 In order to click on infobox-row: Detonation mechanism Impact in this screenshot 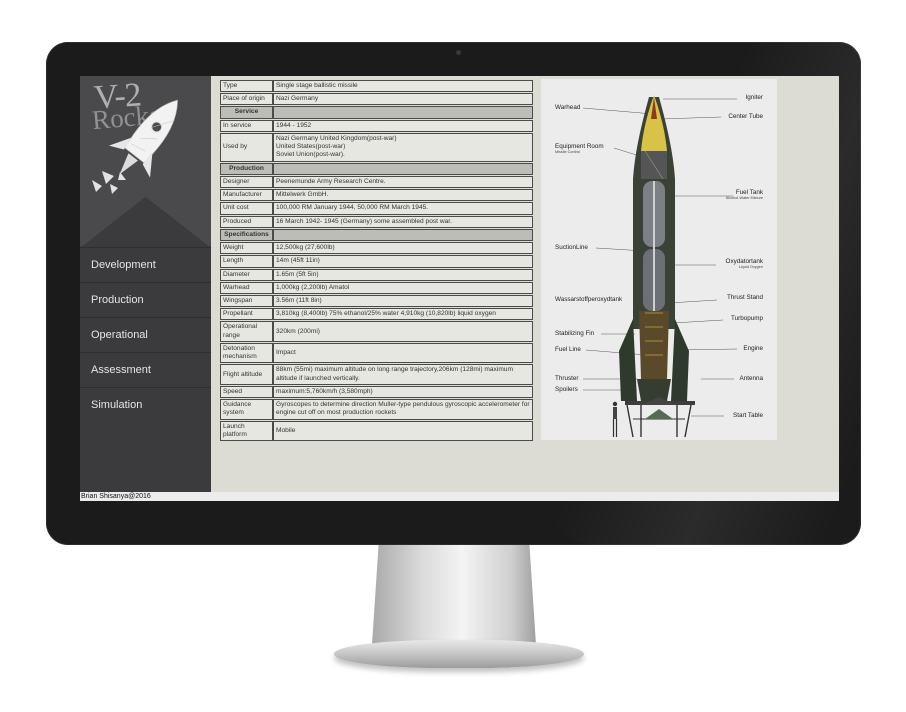, I will do `click(376, 353)`.